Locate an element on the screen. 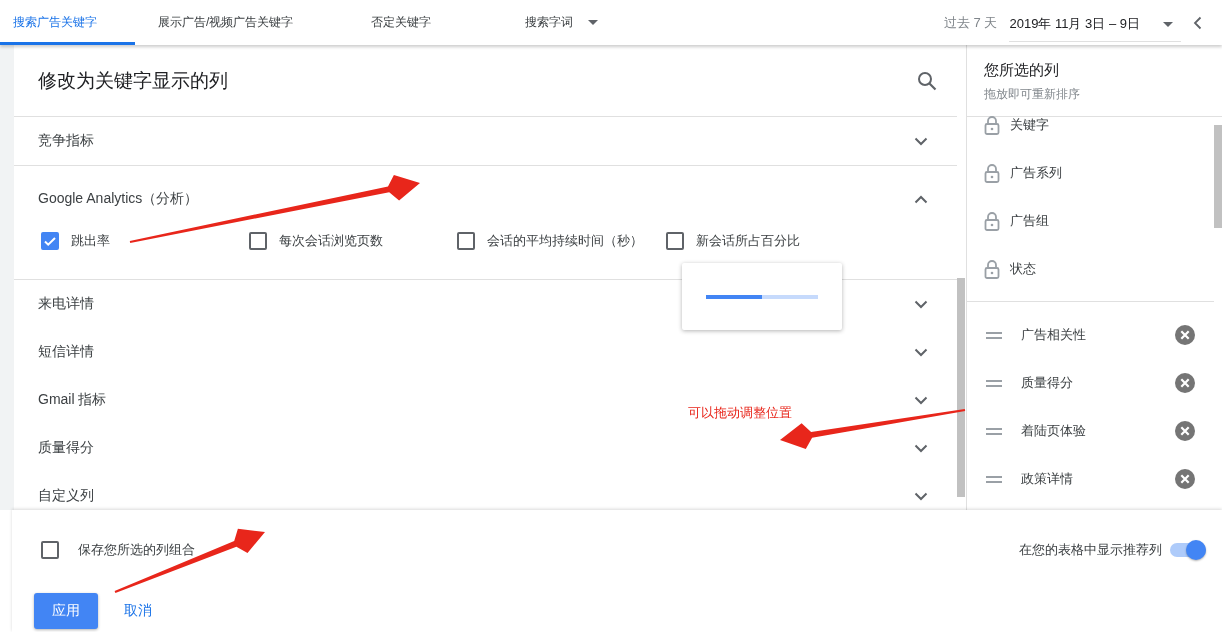 Image resolution: width=1222 pixels, height=632 pixels. panel-hint: 拖放即可重新排序 is located at coordinates (1032, 94).